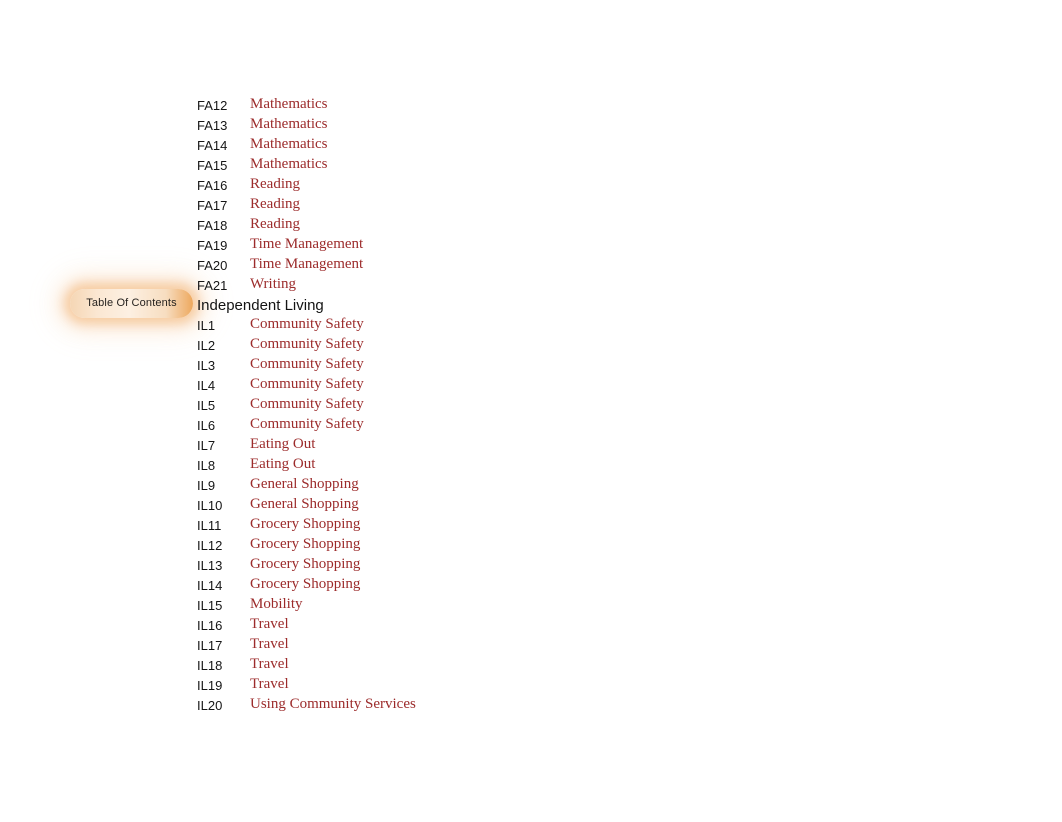  Describe the element at coordinates (457, 146) in the screenshot. I see `toc-entry-row: FA14 Mathematics` at that location.